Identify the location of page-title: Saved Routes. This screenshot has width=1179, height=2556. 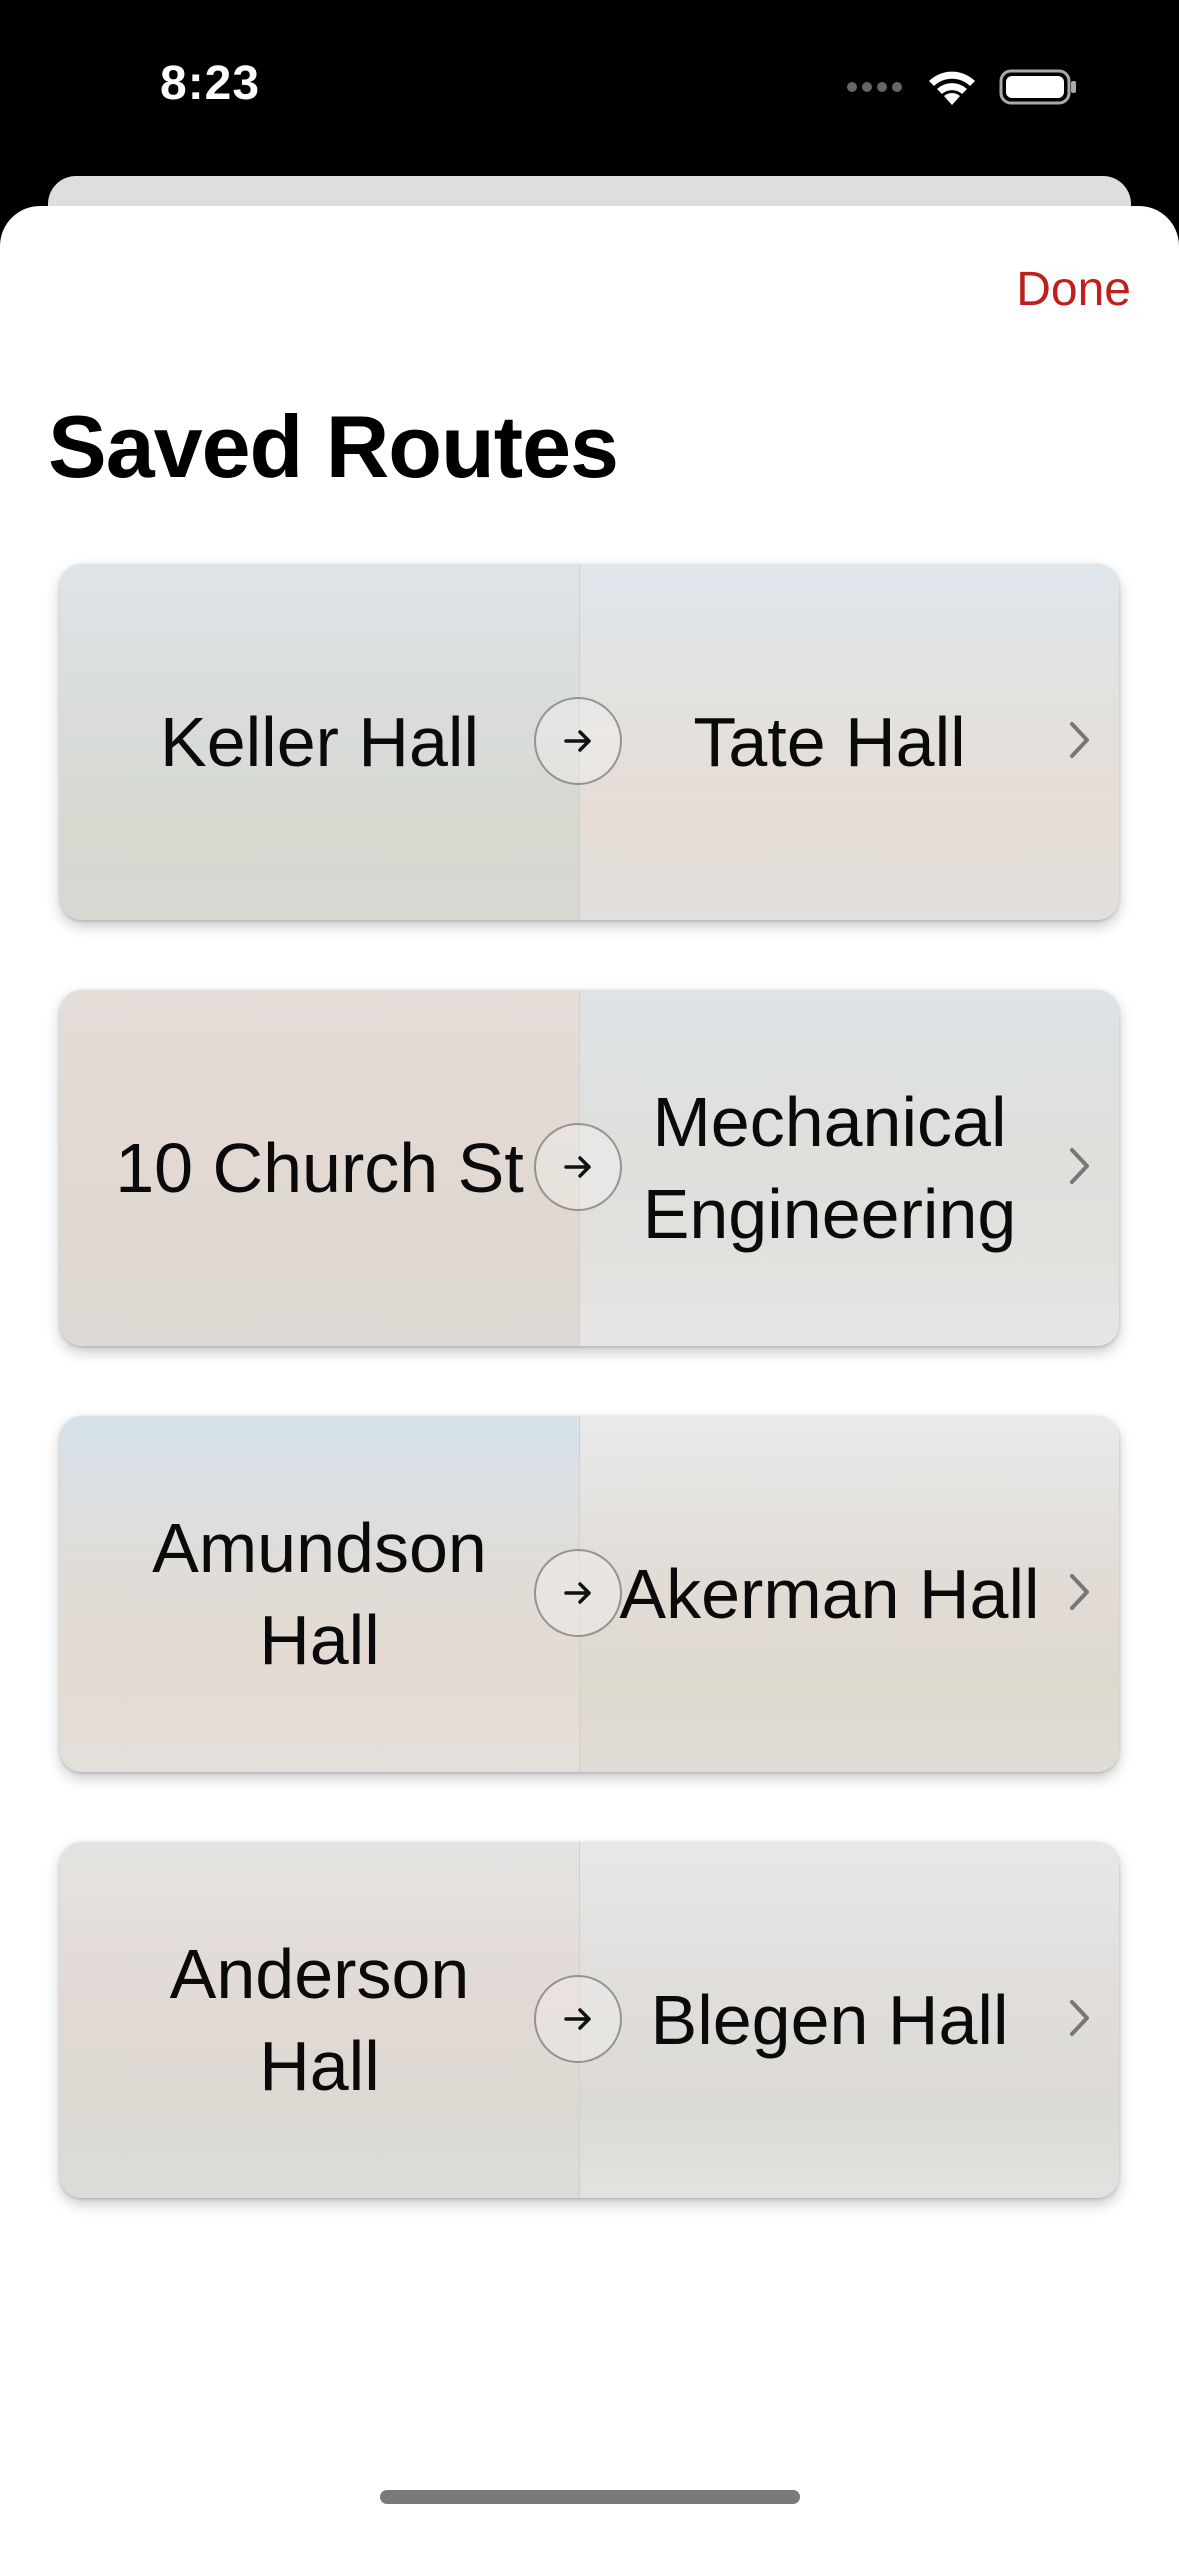
(333, 446).